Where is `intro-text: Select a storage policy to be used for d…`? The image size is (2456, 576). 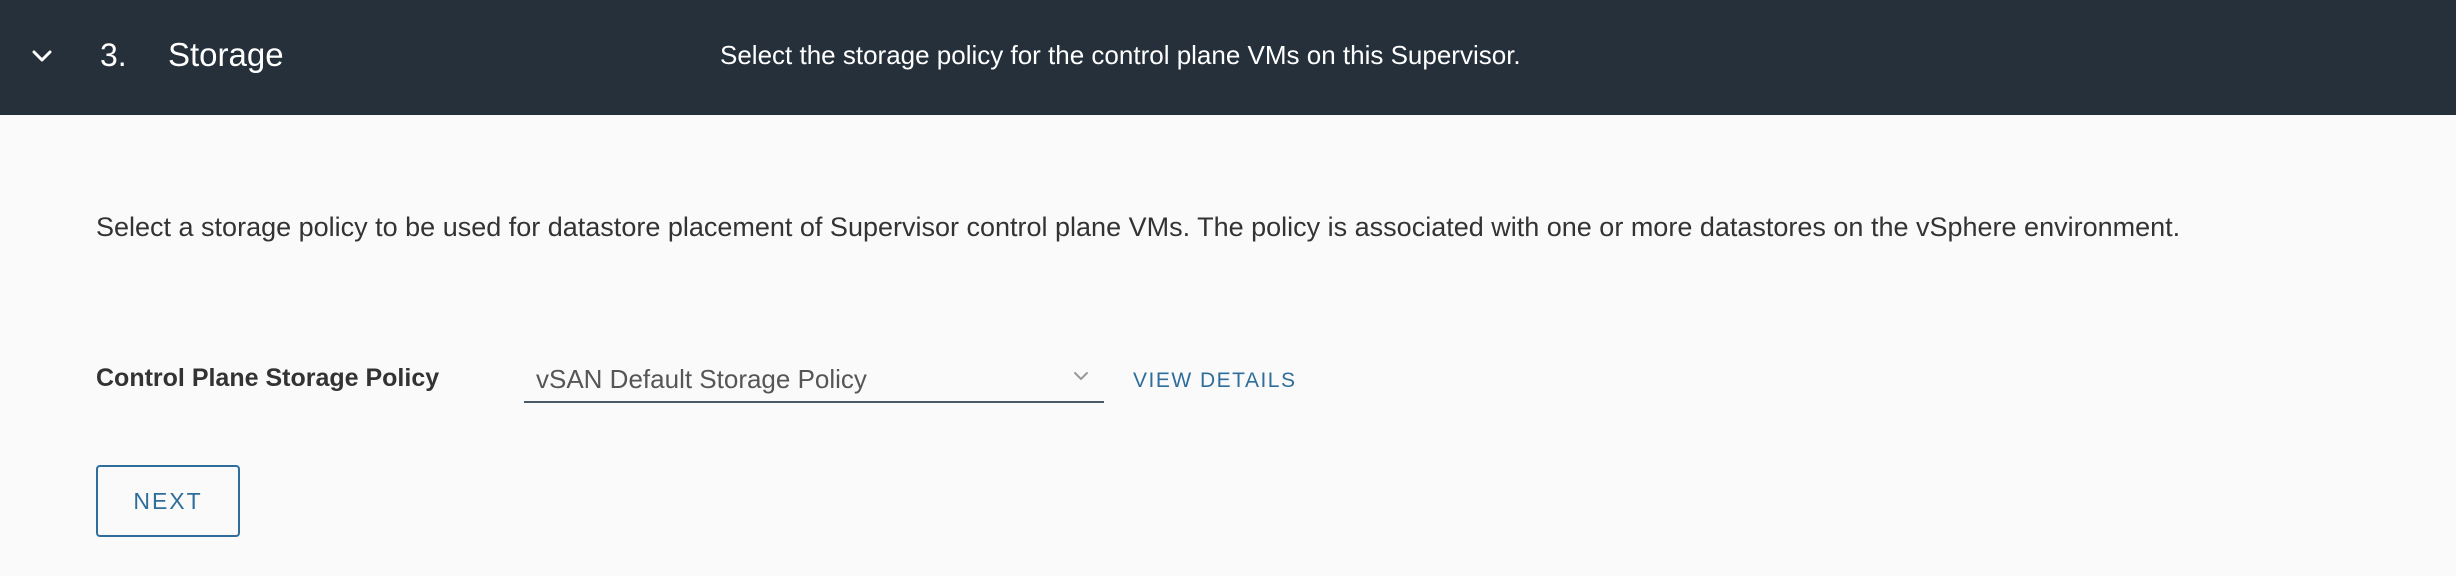
intro-text: Select a storage policy to be used for d… is located at coordinates (1138, 227).